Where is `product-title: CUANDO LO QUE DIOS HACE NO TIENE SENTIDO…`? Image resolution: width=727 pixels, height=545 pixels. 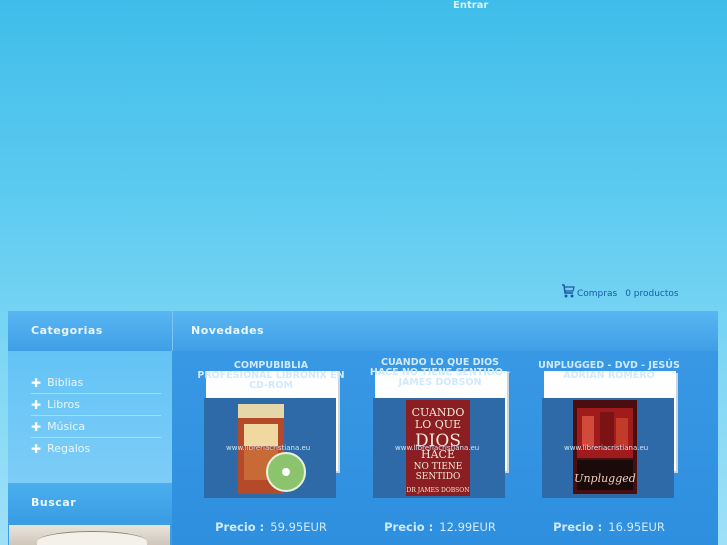 product-title: CUANDO LO QUE DIOS HACE NO TIENE SENTIDO… is located at coordinates (440, 373).